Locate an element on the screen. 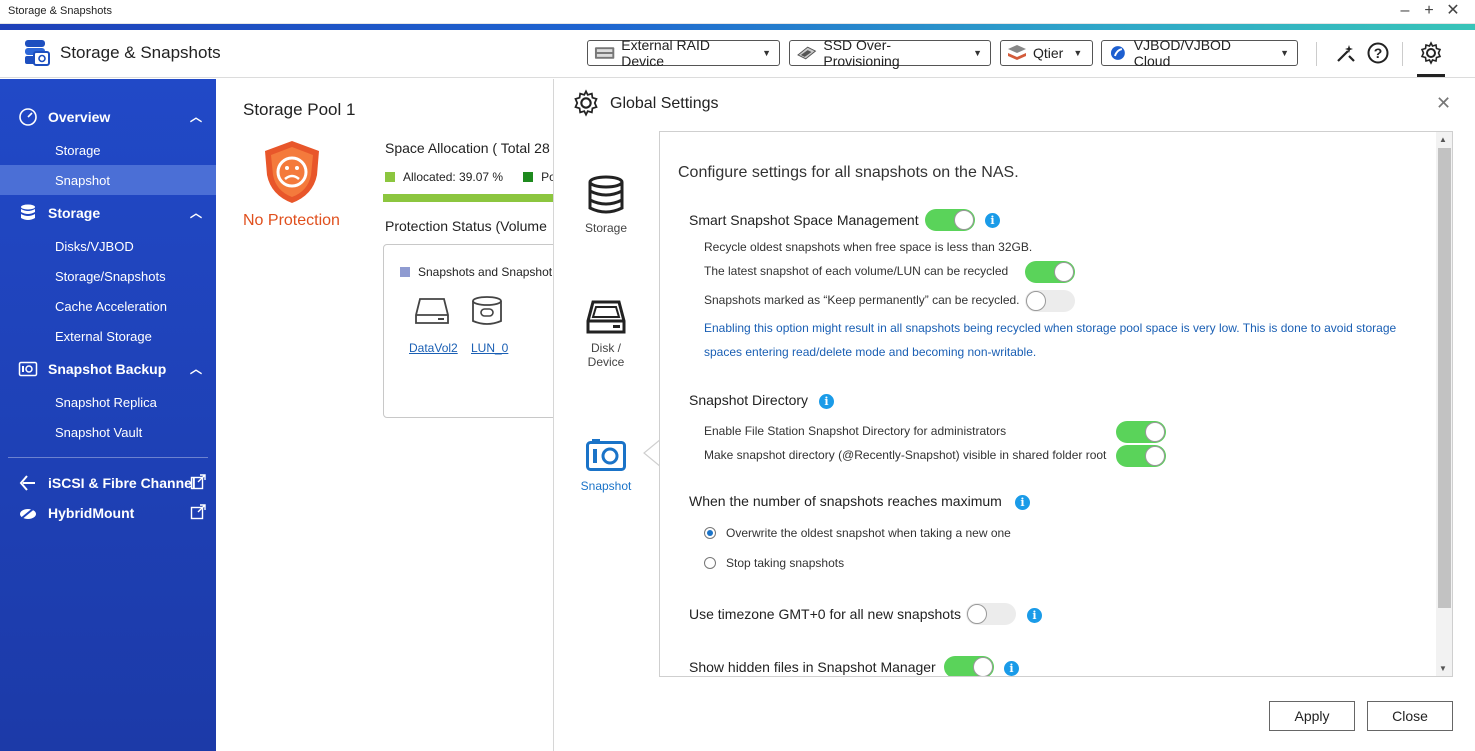 The width and height of the screenshot is (1475, 751). header-divider is located at coordinates (1402, 54).